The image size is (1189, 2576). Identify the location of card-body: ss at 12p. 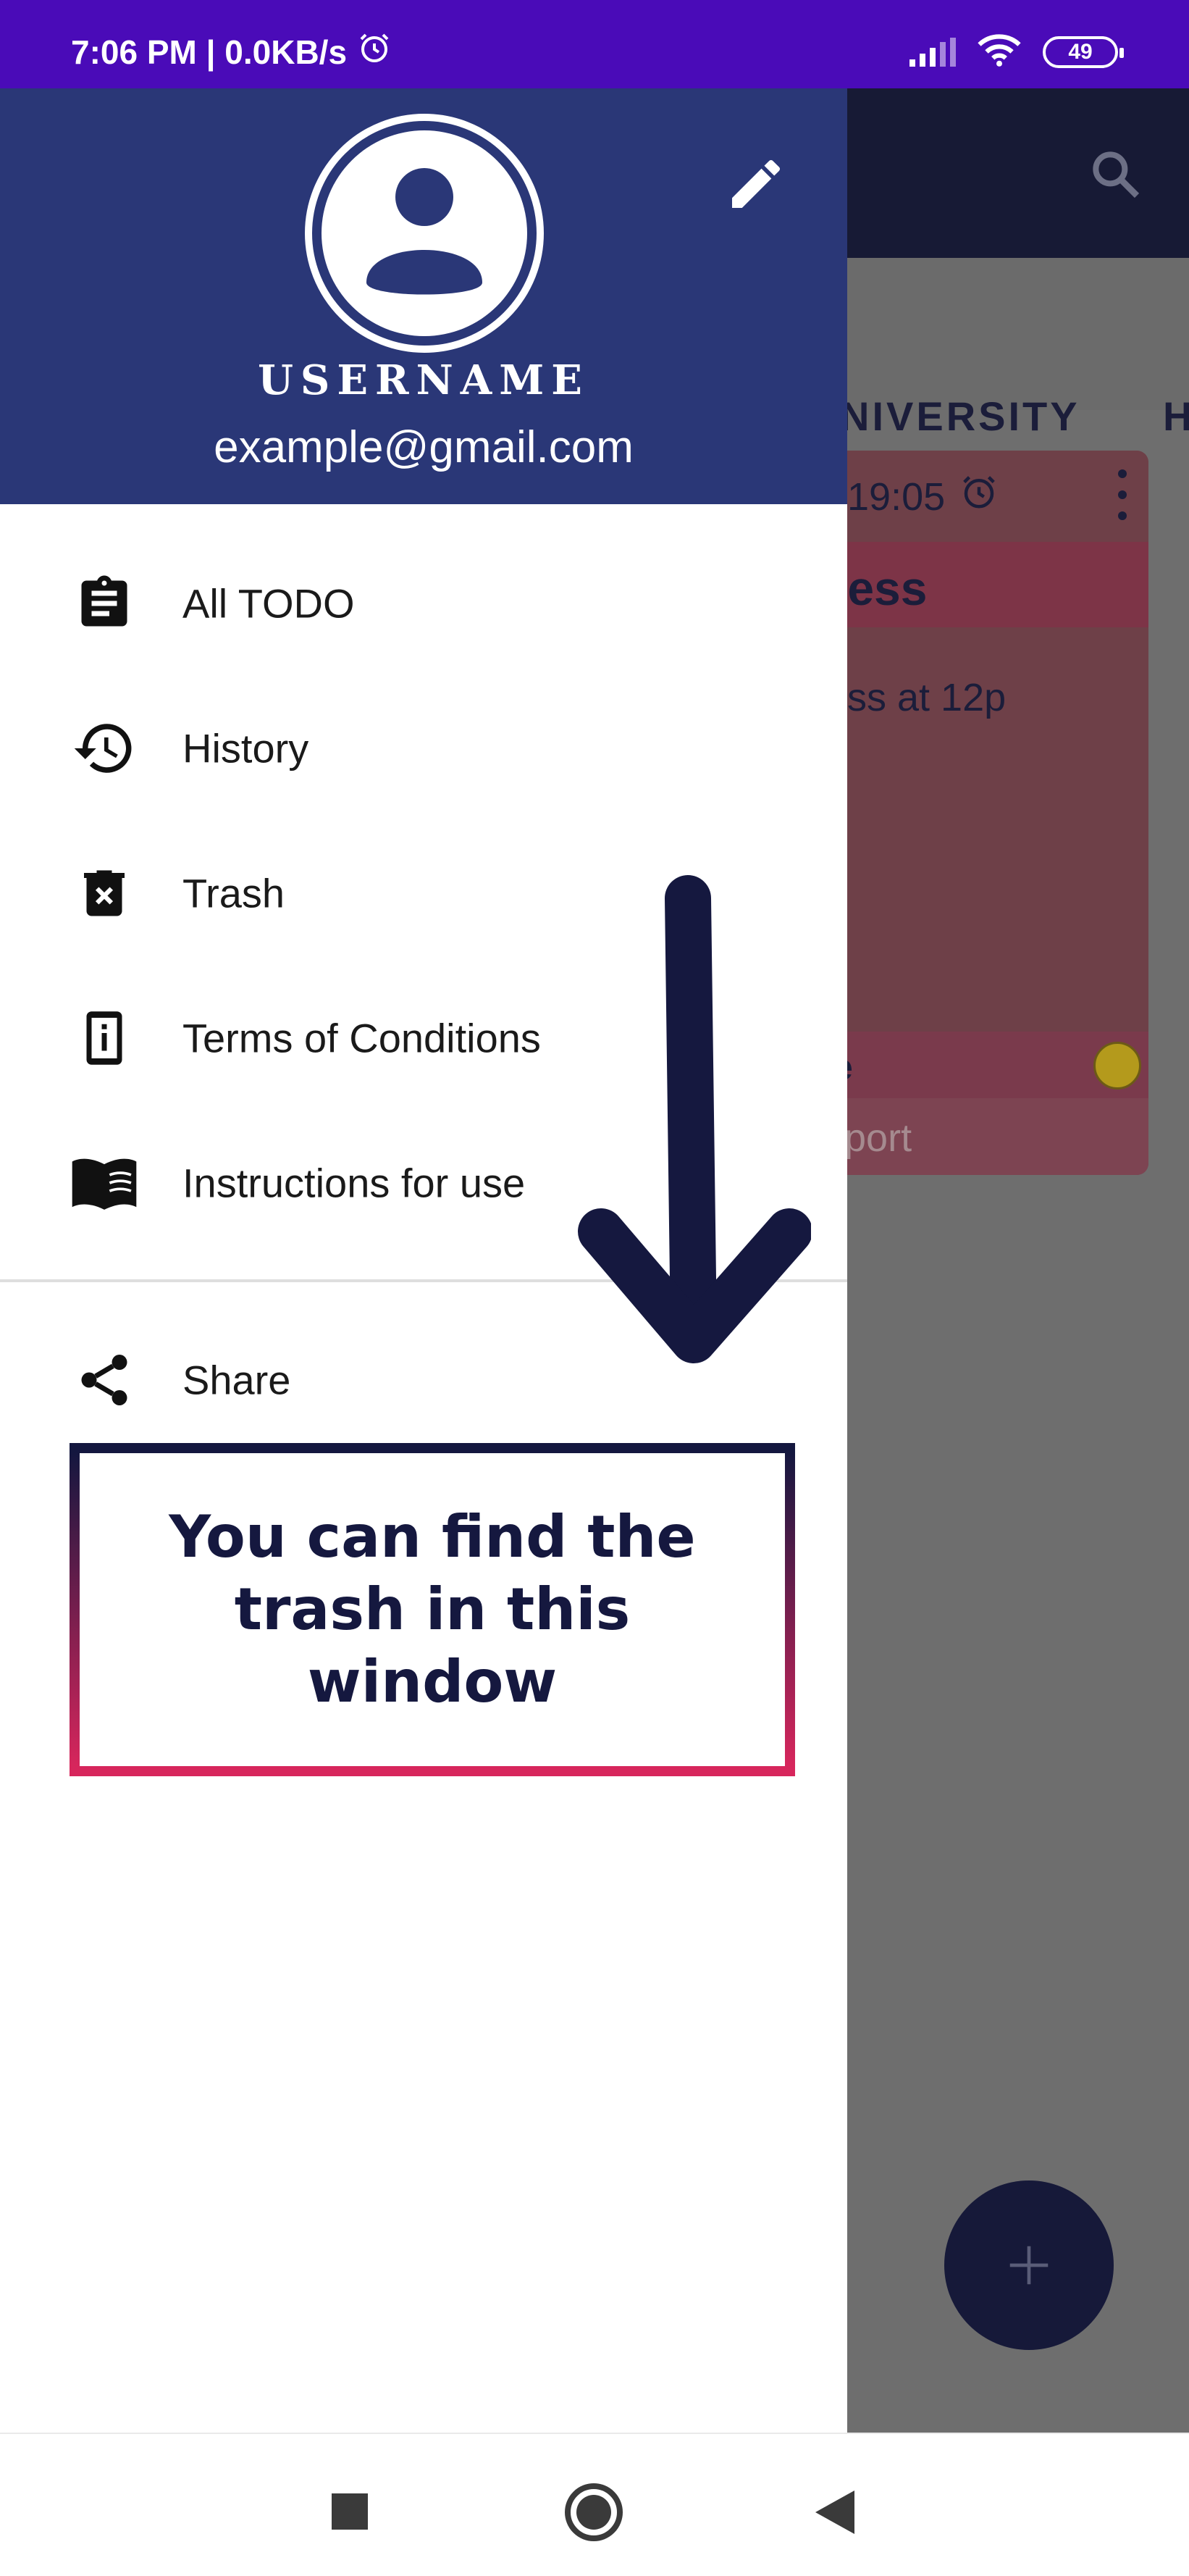
(927, 697).